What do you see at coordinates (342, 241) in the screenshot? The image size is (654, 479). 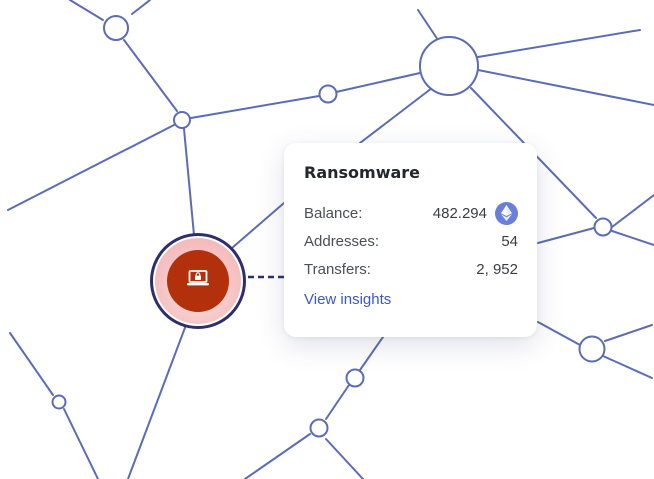 I see `addresses-label: Addresses:` at bounding box center [342, 241].